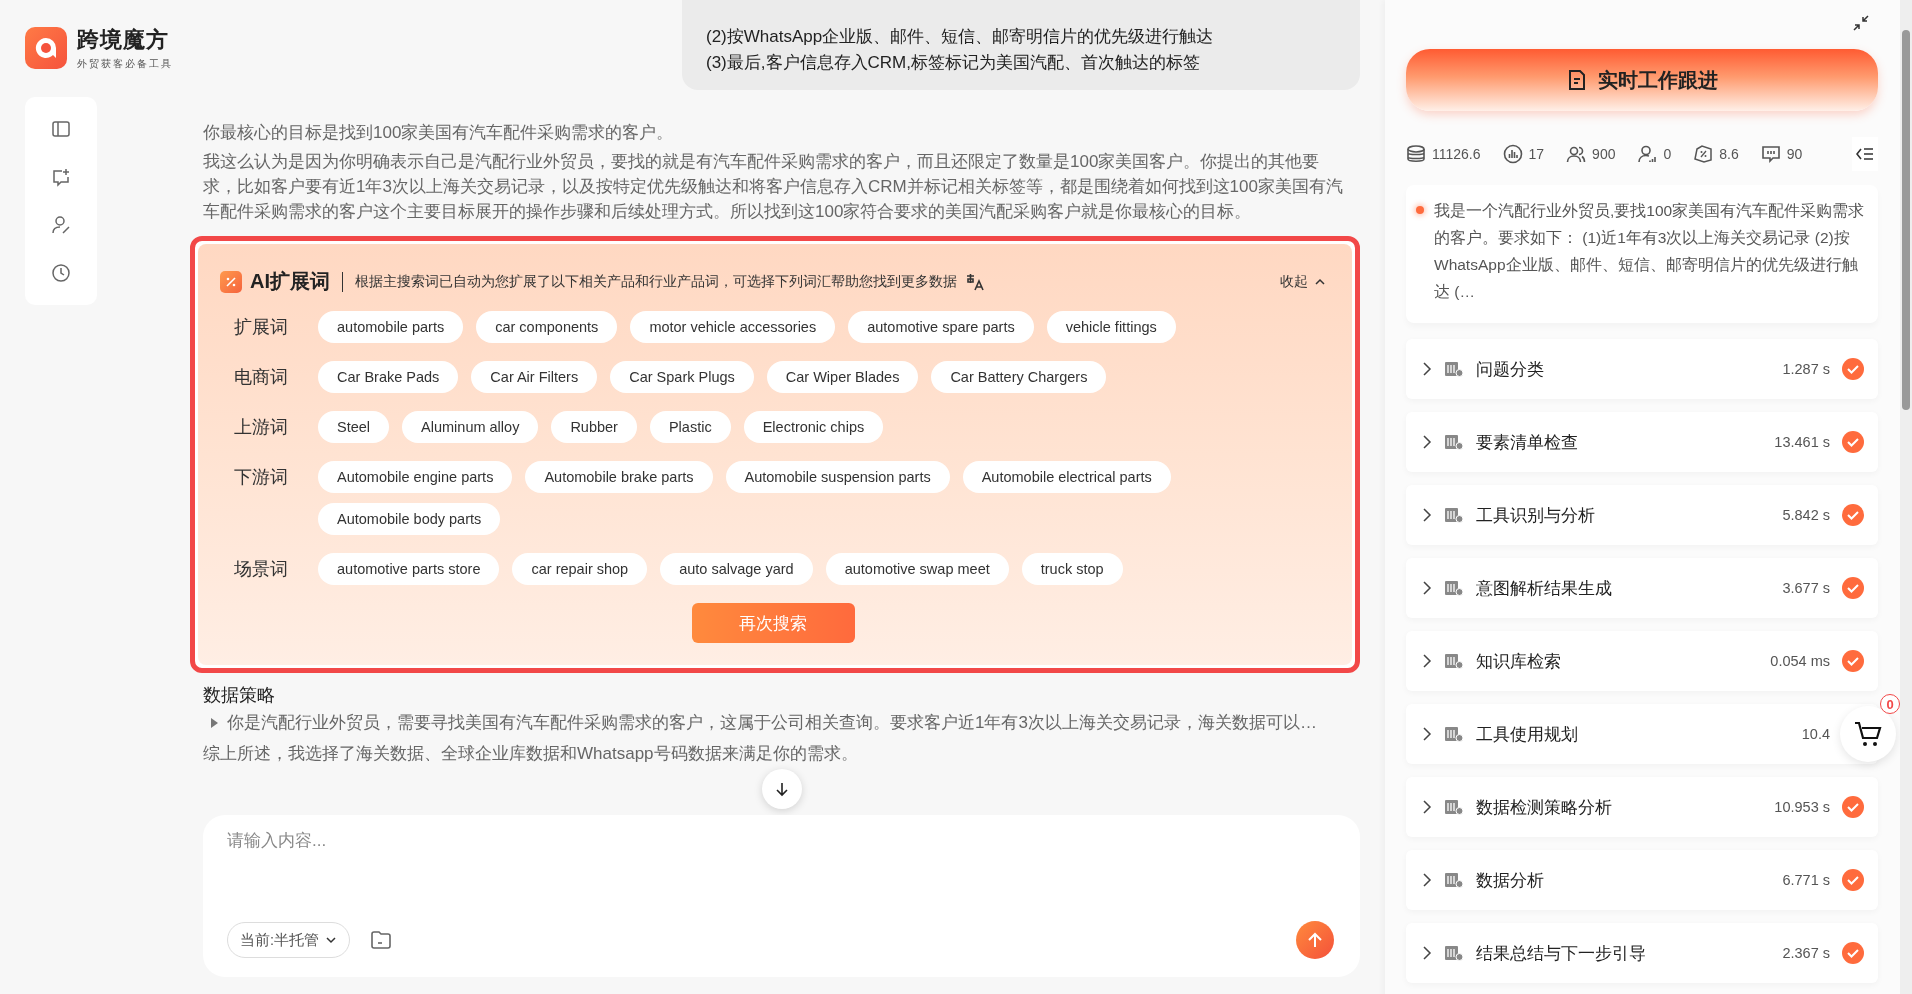 This screenshot has height=994, width=1912. I want to click on keyword-chip: Plastic, so click(690, 427).